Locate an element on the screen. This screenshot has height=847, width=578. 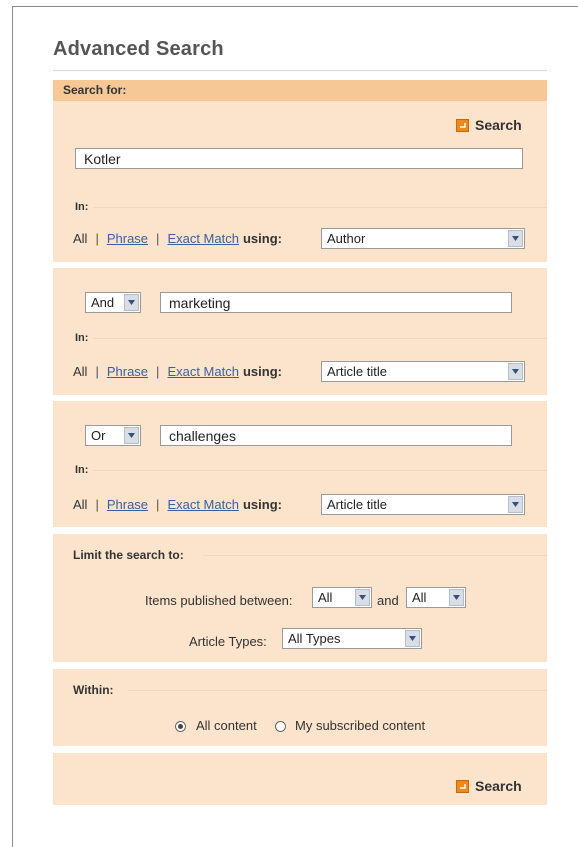
bottom-search-button: Search is located at coordinates (489, 786).